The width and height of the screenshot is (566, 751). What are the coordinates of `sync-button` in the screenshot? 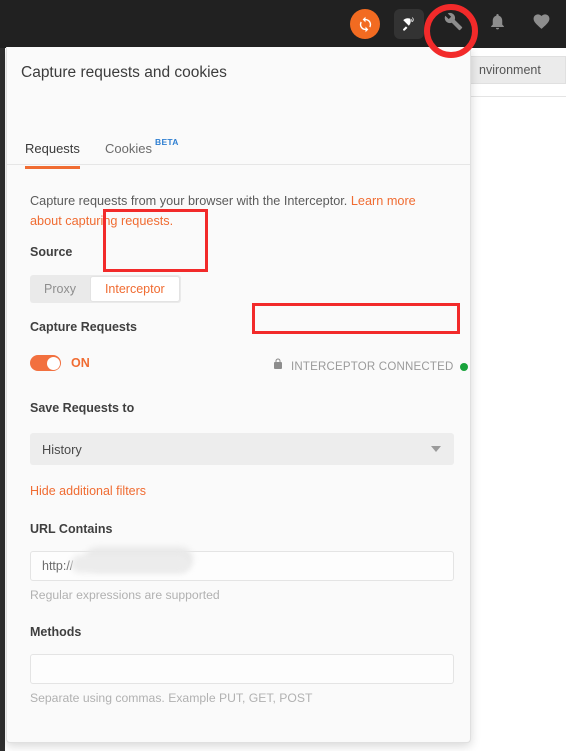 It's located at (365, 24).